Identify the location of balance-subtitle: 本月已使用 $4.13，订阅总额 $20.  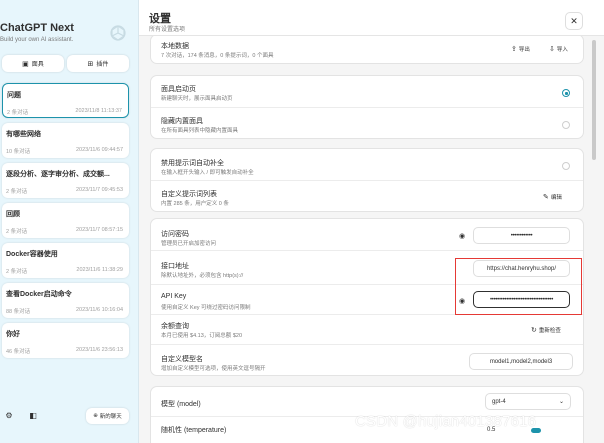
(201, 336).